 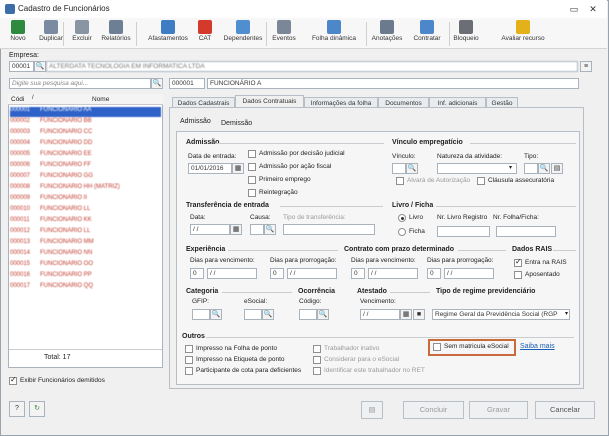 I want to click on toolbar-button-8: Folha dinâmica, so click(x=334, y=34).